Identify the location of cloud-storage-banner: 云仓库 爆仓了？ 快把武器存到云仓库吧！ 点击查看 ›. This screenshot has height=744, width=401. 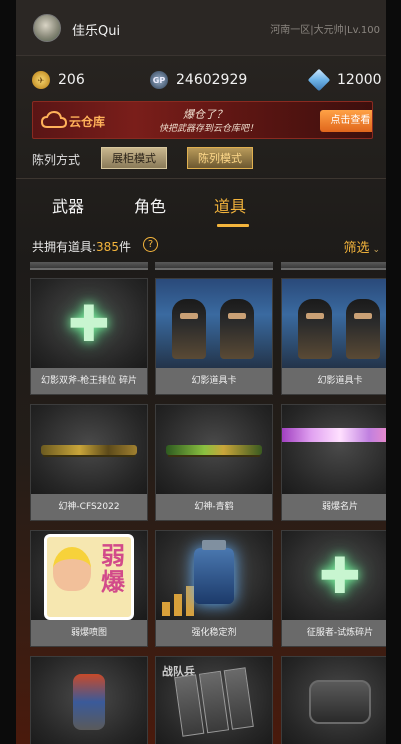
(202, 120).